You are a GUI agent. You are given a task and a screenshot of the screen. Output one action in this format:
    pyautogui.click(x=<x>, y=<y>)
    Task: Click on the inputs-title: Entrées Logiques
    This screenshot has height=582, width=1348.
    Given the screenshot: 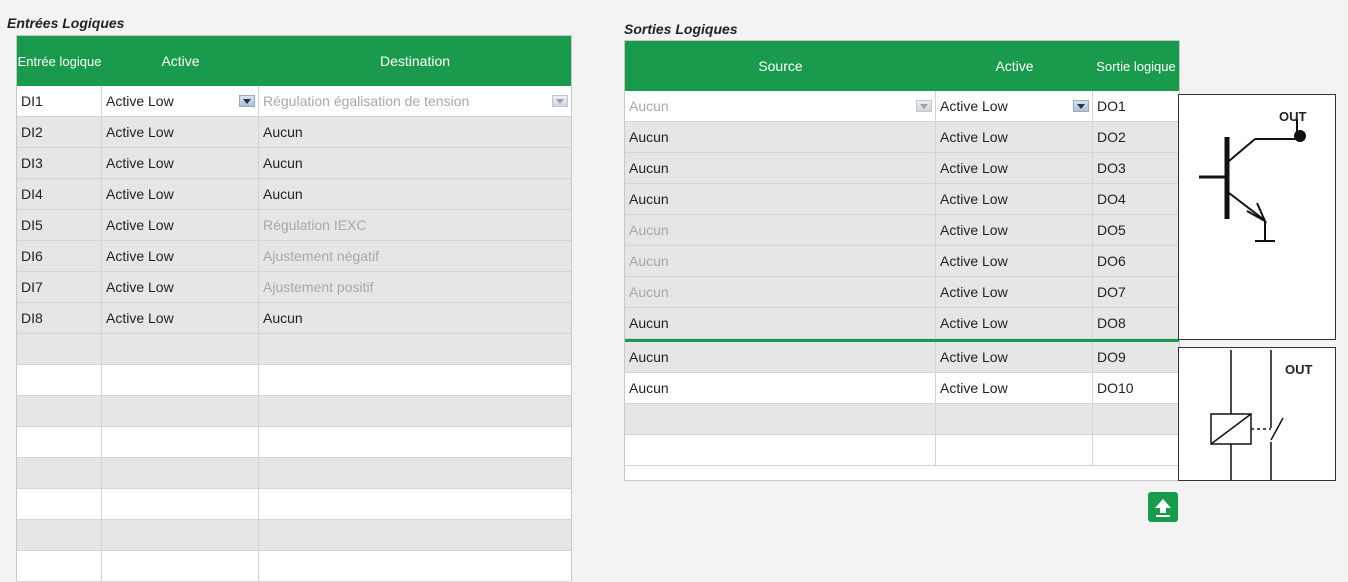 What is the action you would take?
    pyautogui.click(x=66, y=23)
    